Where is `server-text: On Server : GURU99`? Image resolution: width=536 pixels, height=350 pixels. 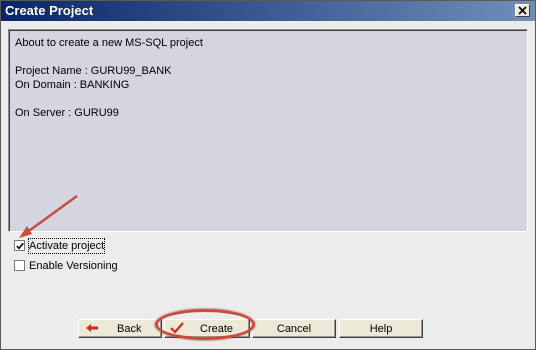 server-text: On Server : GURU99 is located at coordinates (67, 113).